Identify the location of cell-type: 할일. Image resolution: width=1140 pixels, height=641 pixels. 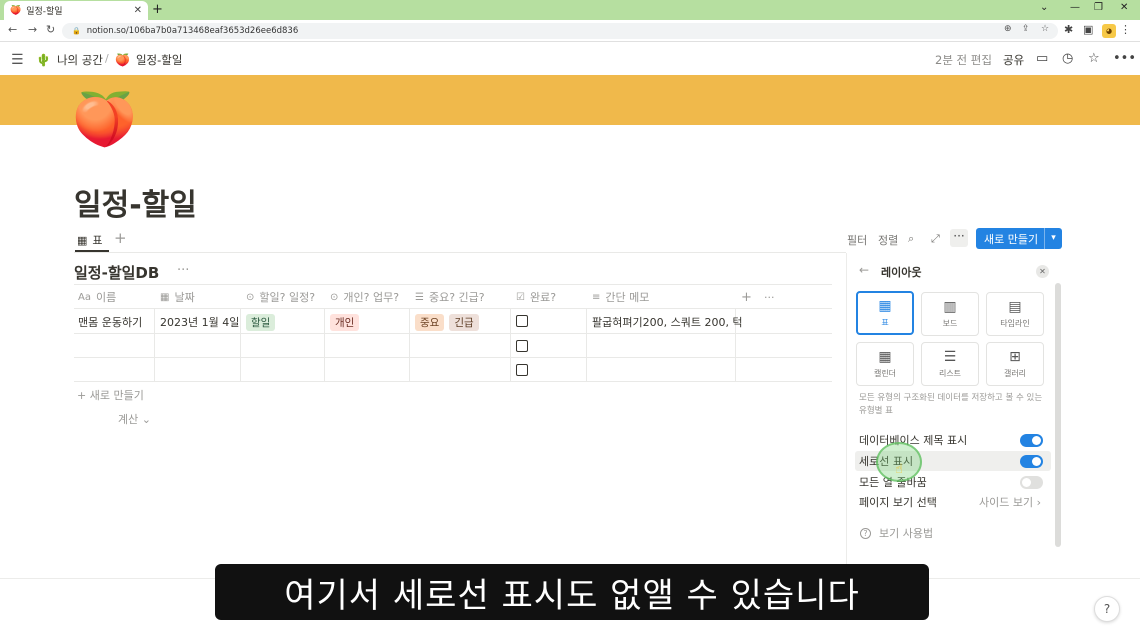
(263, 322).